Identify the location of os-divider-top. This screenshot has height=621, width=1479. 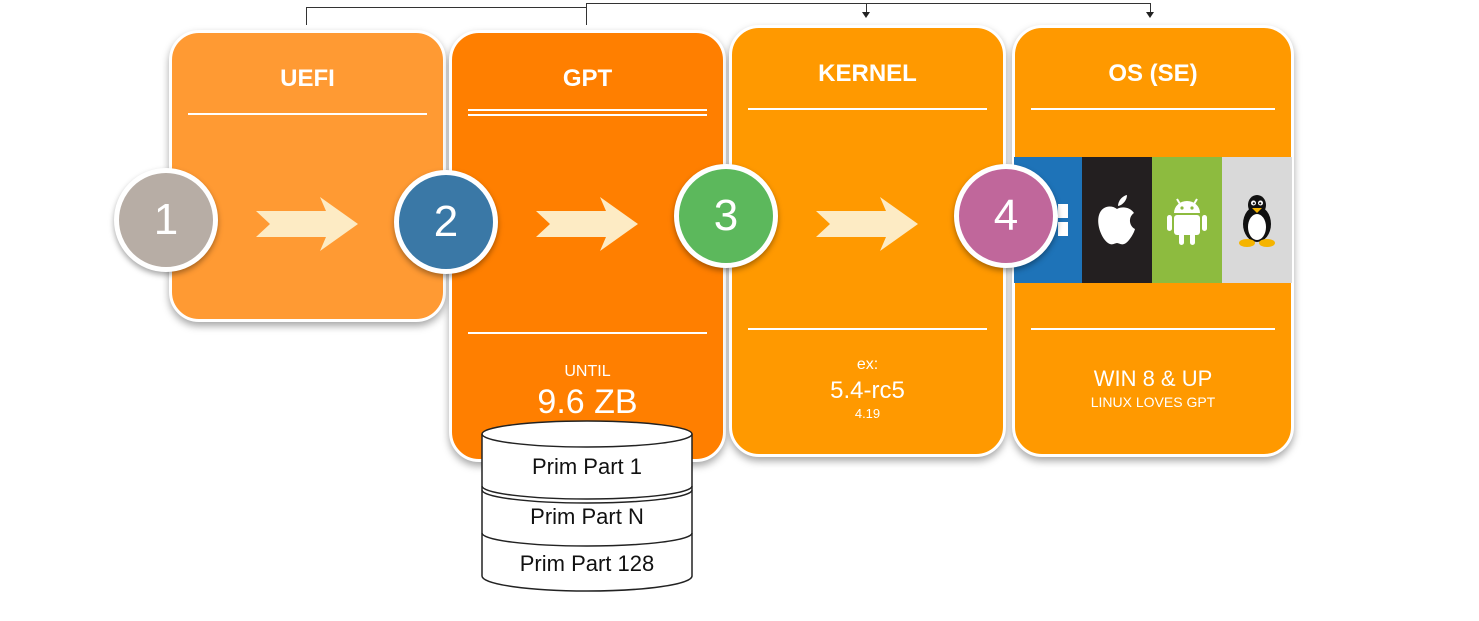
(1153, 109).